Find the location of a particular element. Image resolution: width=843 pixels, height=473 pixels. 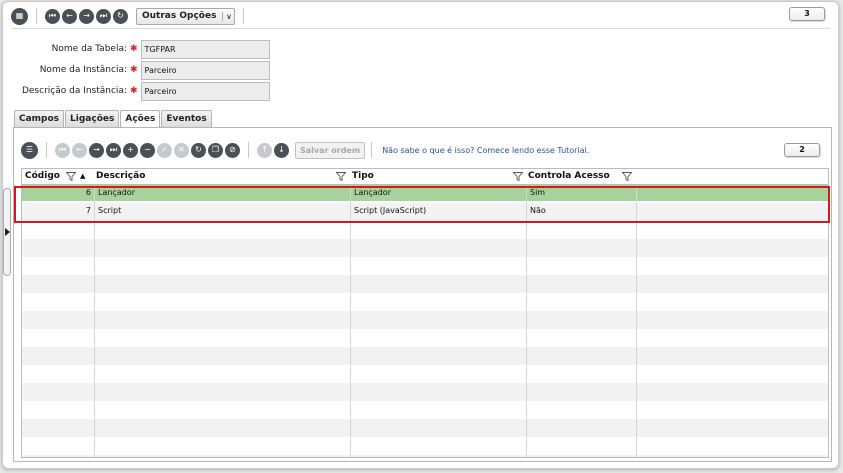

record-counter-badge: 2 is located at coordinates (802, 150).